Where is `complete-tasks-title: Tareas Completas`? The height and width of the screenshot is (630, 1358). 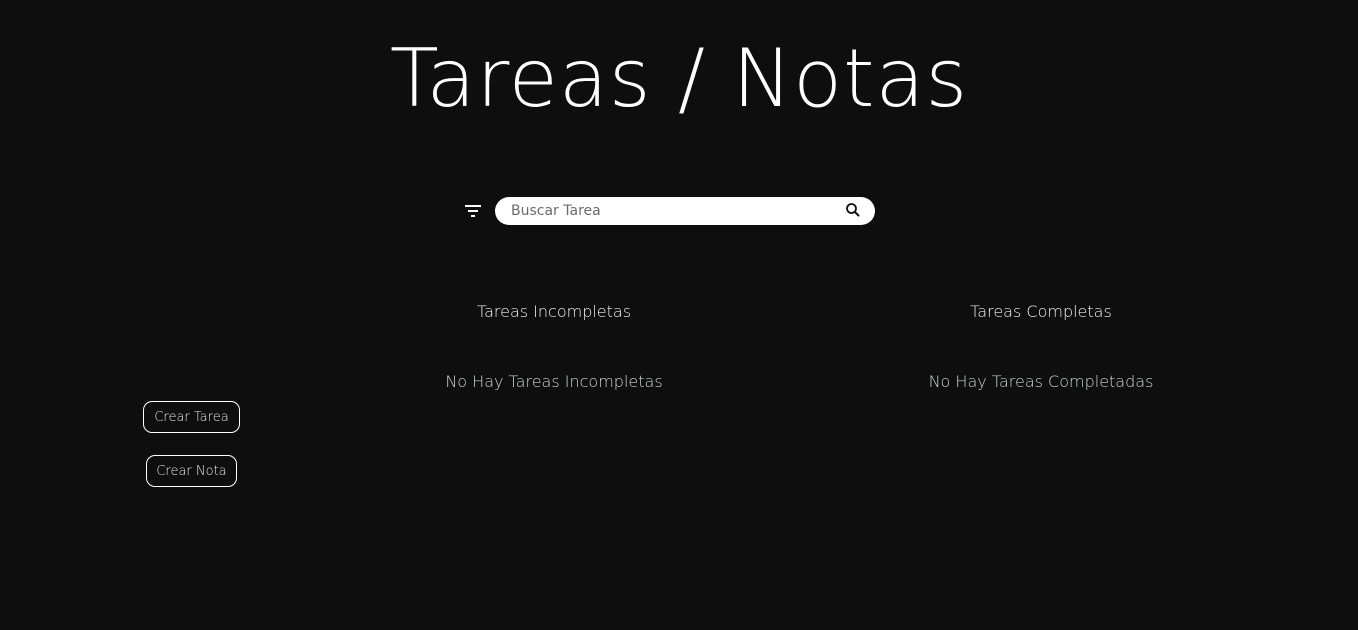
complete-tasks-title: Tareas Completas is located at coordinates (1041, 311).